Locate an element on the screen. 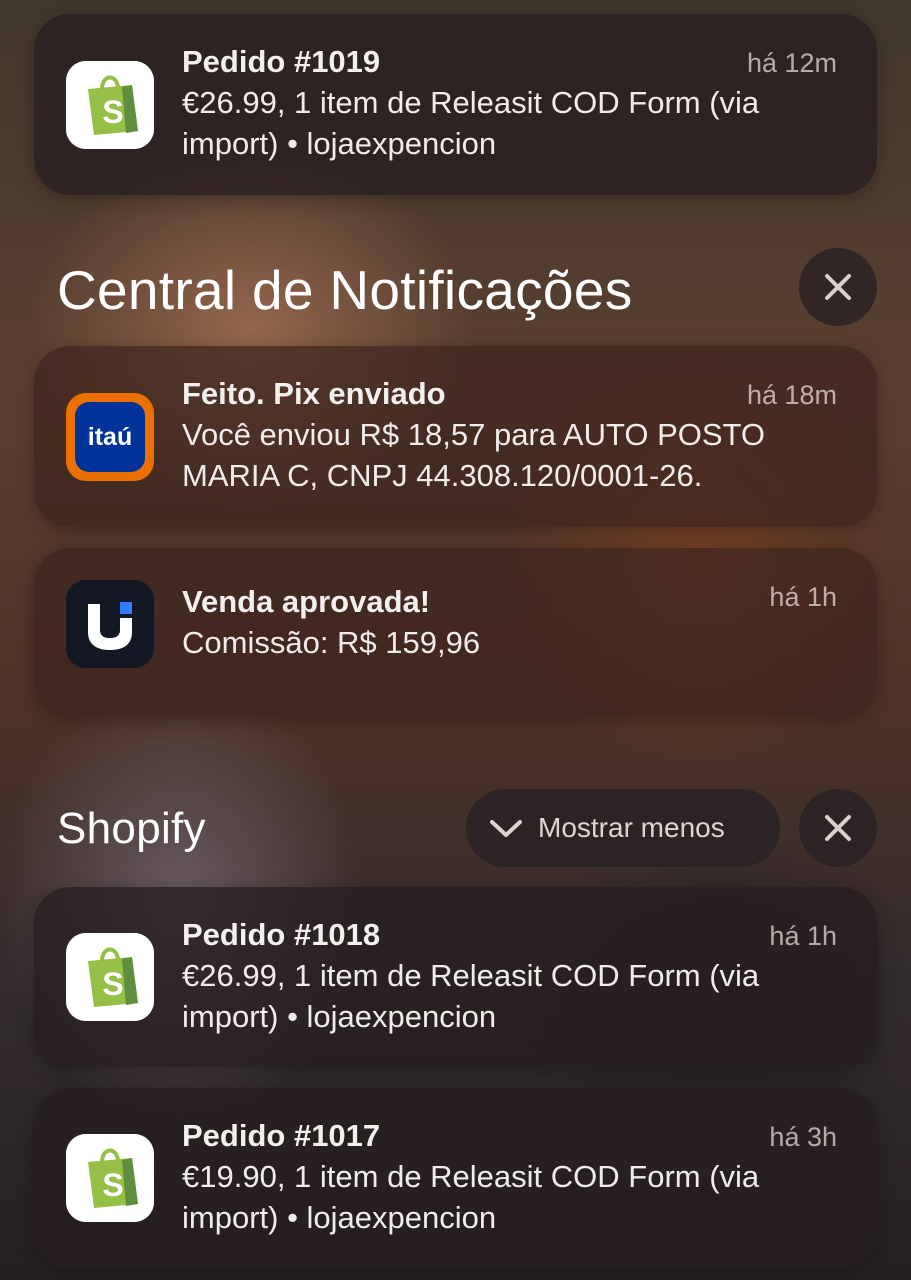 The height and width of the screenshot is (1280, 911). notification-center-close-button is located at coordinates (838, 287).